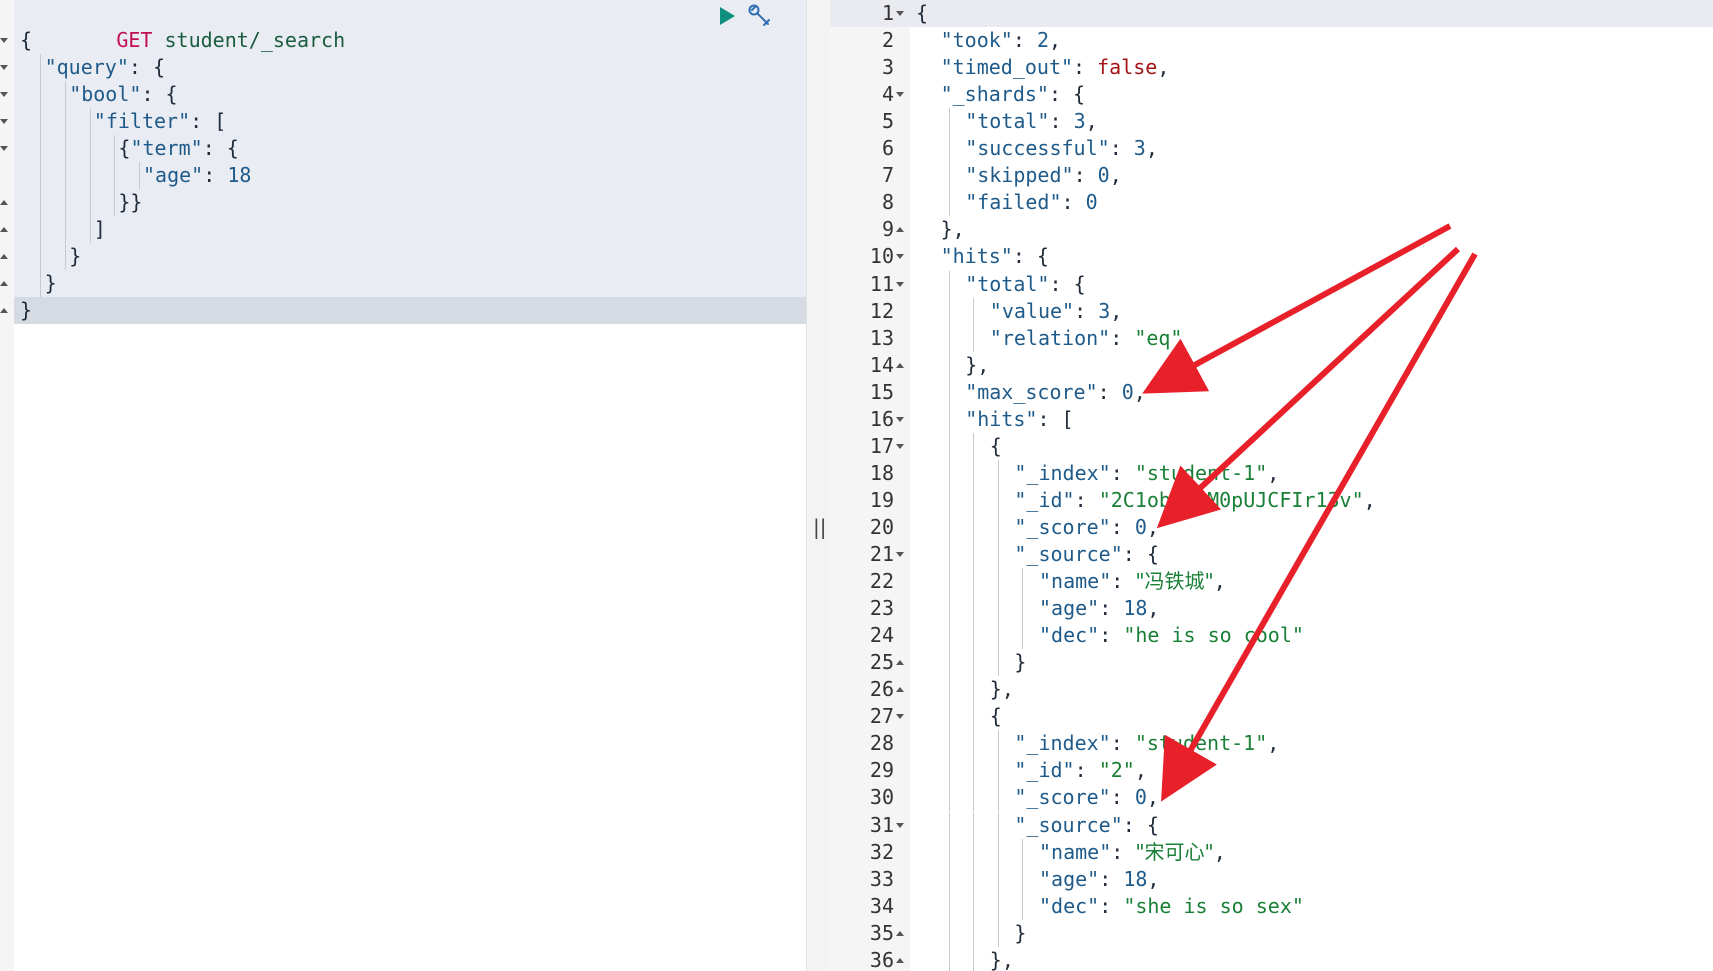 The height and width of the screenshot is (971, 1713). I want to click on request-token: }, so click(50, 283).